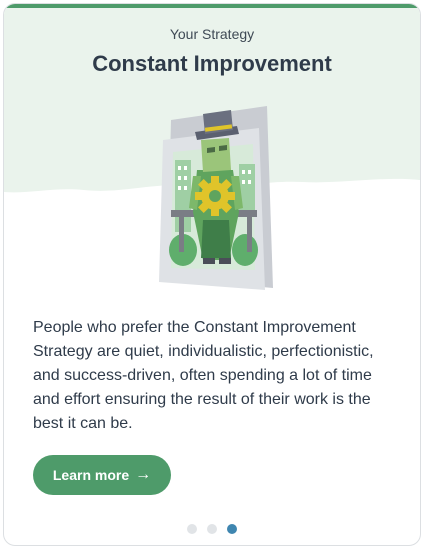 The height and width of the screenshot is (551, 426). I want to click on pagination-dots, so click(212, 529).